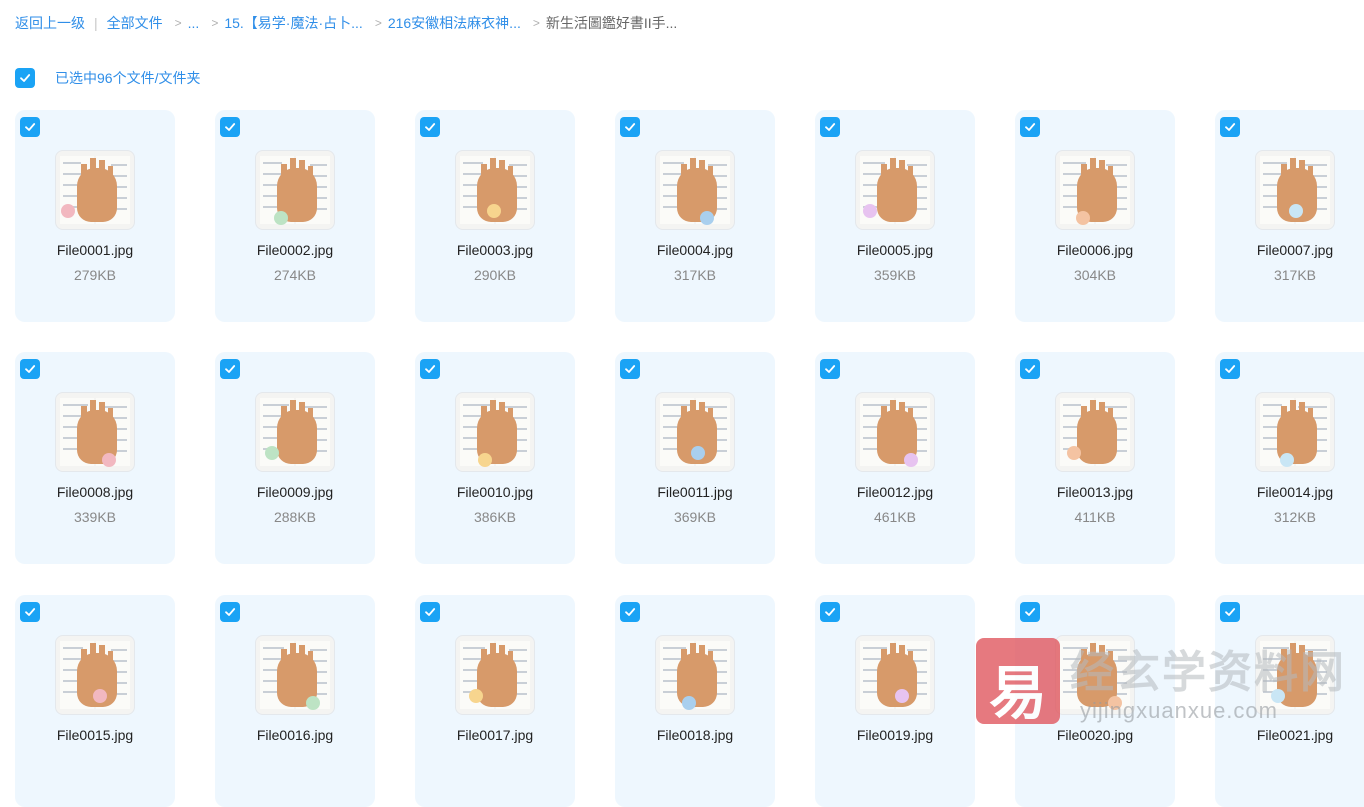 The image size is (1364, 807). What do you see at coordinates (95, 735) in the screenshot?
I see `file-name: File0015.jpg` at bounding box center [95, 735].